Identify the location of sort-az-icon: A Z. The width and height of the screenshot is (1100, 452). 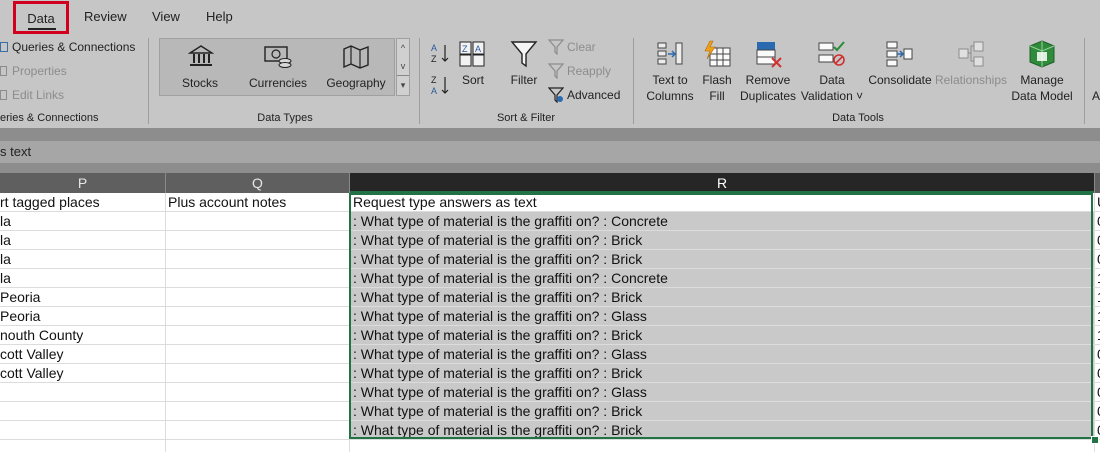
(440, 53).